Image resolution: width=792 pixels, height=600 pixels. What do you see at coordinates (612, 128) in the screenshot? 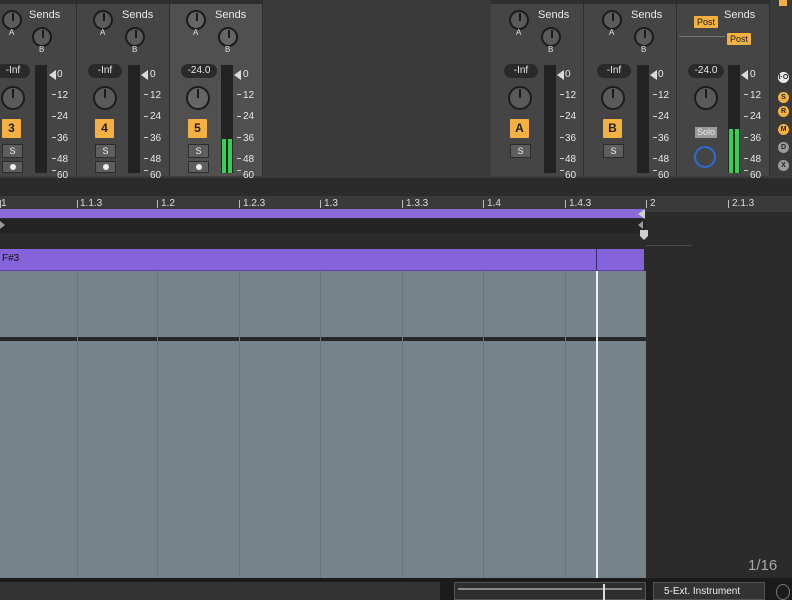
I see `return-activator-button: B` at bounding box center [612, 128].